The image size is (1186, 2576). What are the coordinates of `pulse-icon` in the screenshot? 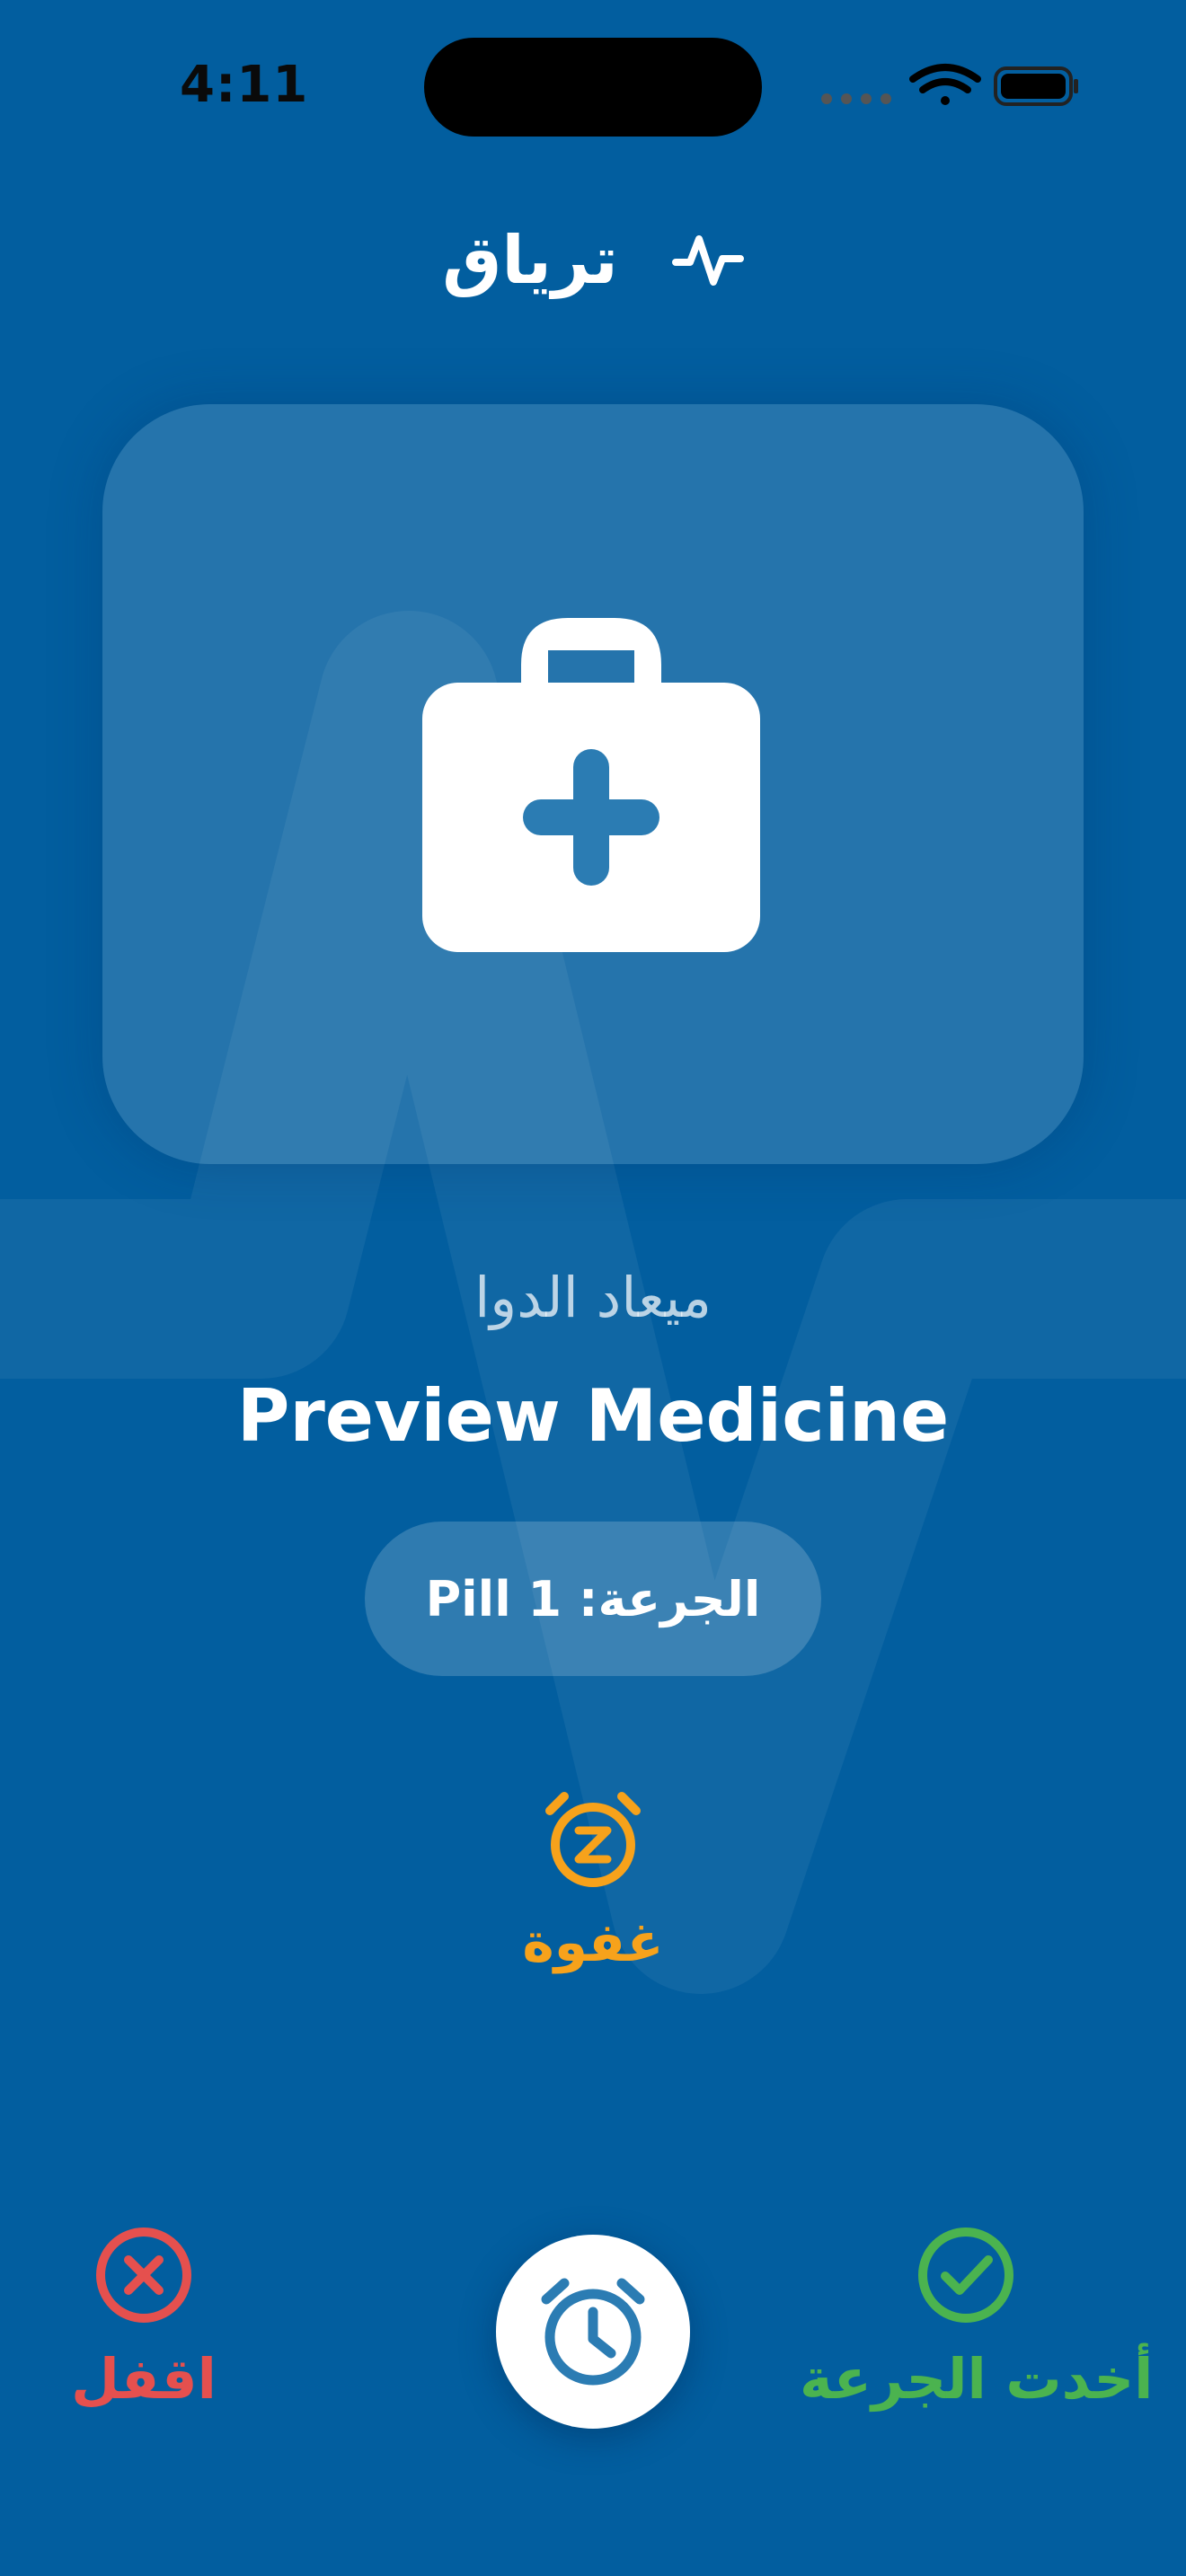 It's located at (707, 260).